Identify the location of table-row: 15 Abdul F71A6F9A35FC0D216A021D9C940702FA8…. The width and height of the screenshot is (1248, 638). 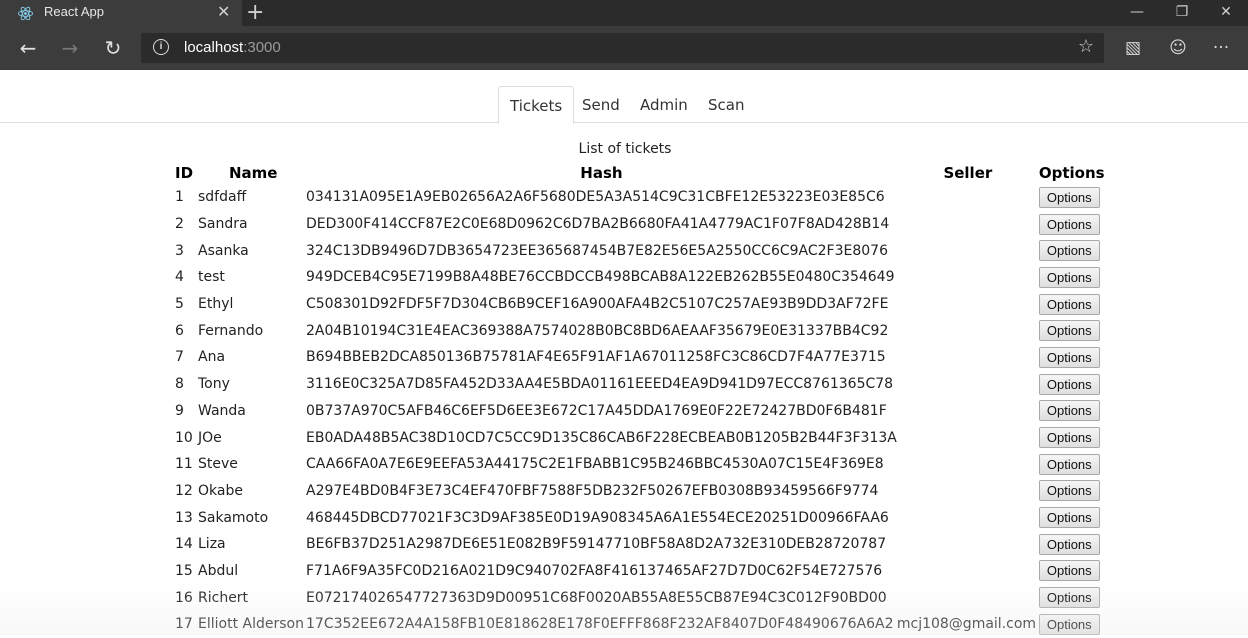
(638, 571).